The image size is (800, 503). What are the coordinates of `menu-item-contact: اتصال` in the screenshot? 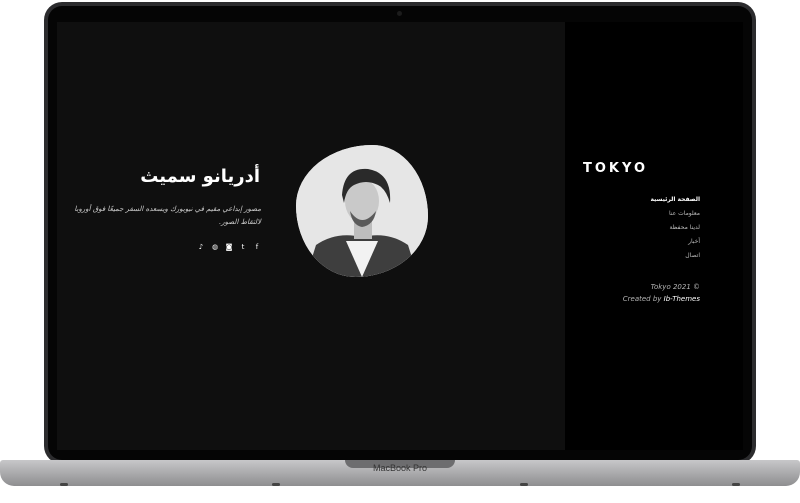 It's located at (650, 256).